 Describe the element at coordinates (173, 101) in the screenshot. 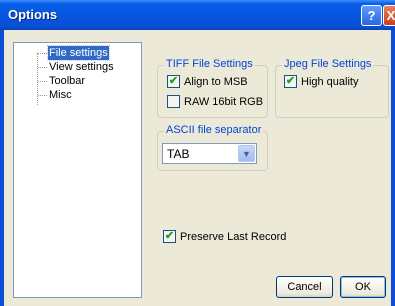

I see `checkbox-empty-icon: ✔` at that location.